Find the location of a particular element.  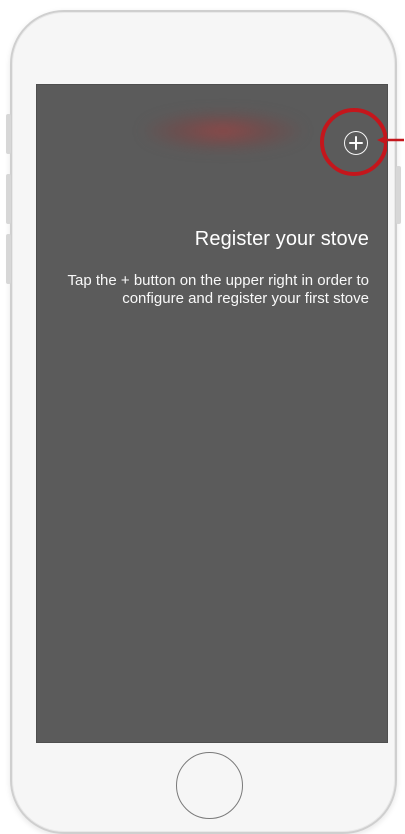

plus-circle-icon is located at coordinates (356, 143).